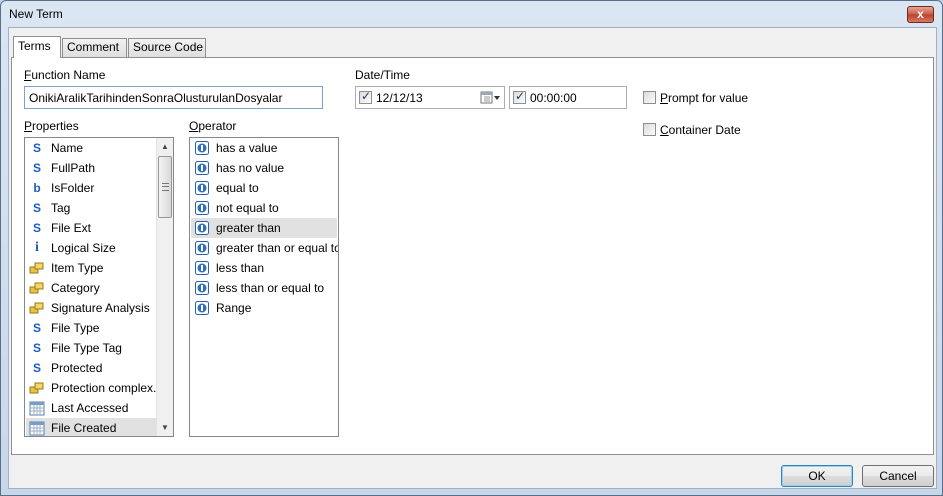 This screenshot has height=496, width=943. Describe the element at coordinates (91, 148) in the screenshot. I see `list-item: S Name` at that location.